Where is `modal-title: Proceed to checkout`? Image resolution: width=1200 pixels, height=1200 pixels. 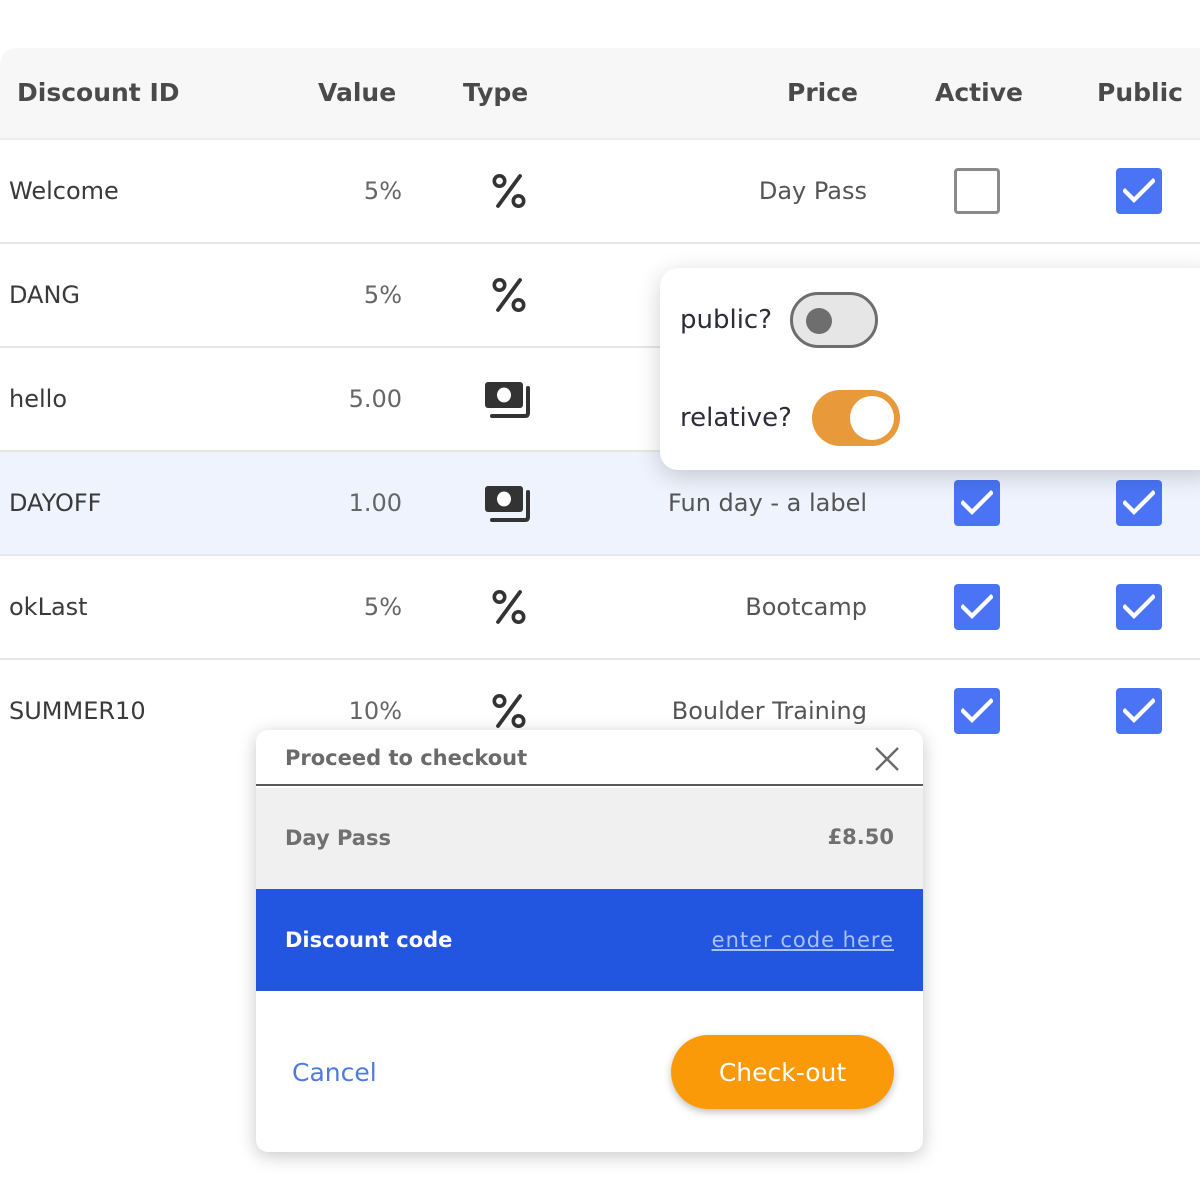
modal-title: Proceed to checkout is located at coordinates (406, 758).